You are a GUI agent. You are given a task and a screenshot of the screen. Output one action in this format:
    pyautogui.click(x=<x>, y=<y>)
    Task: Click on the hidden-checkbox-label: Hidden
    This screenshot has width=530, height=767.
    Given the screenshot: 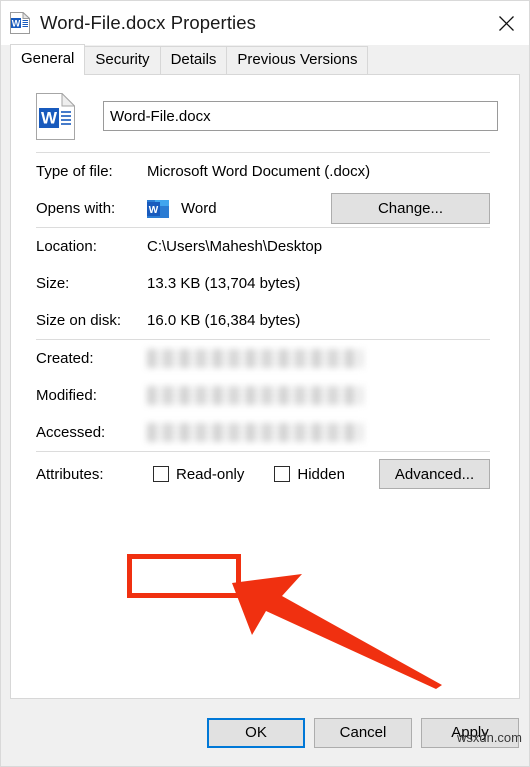 What is the action you would take?
    pyautogui.click(x=321, y=474)
    